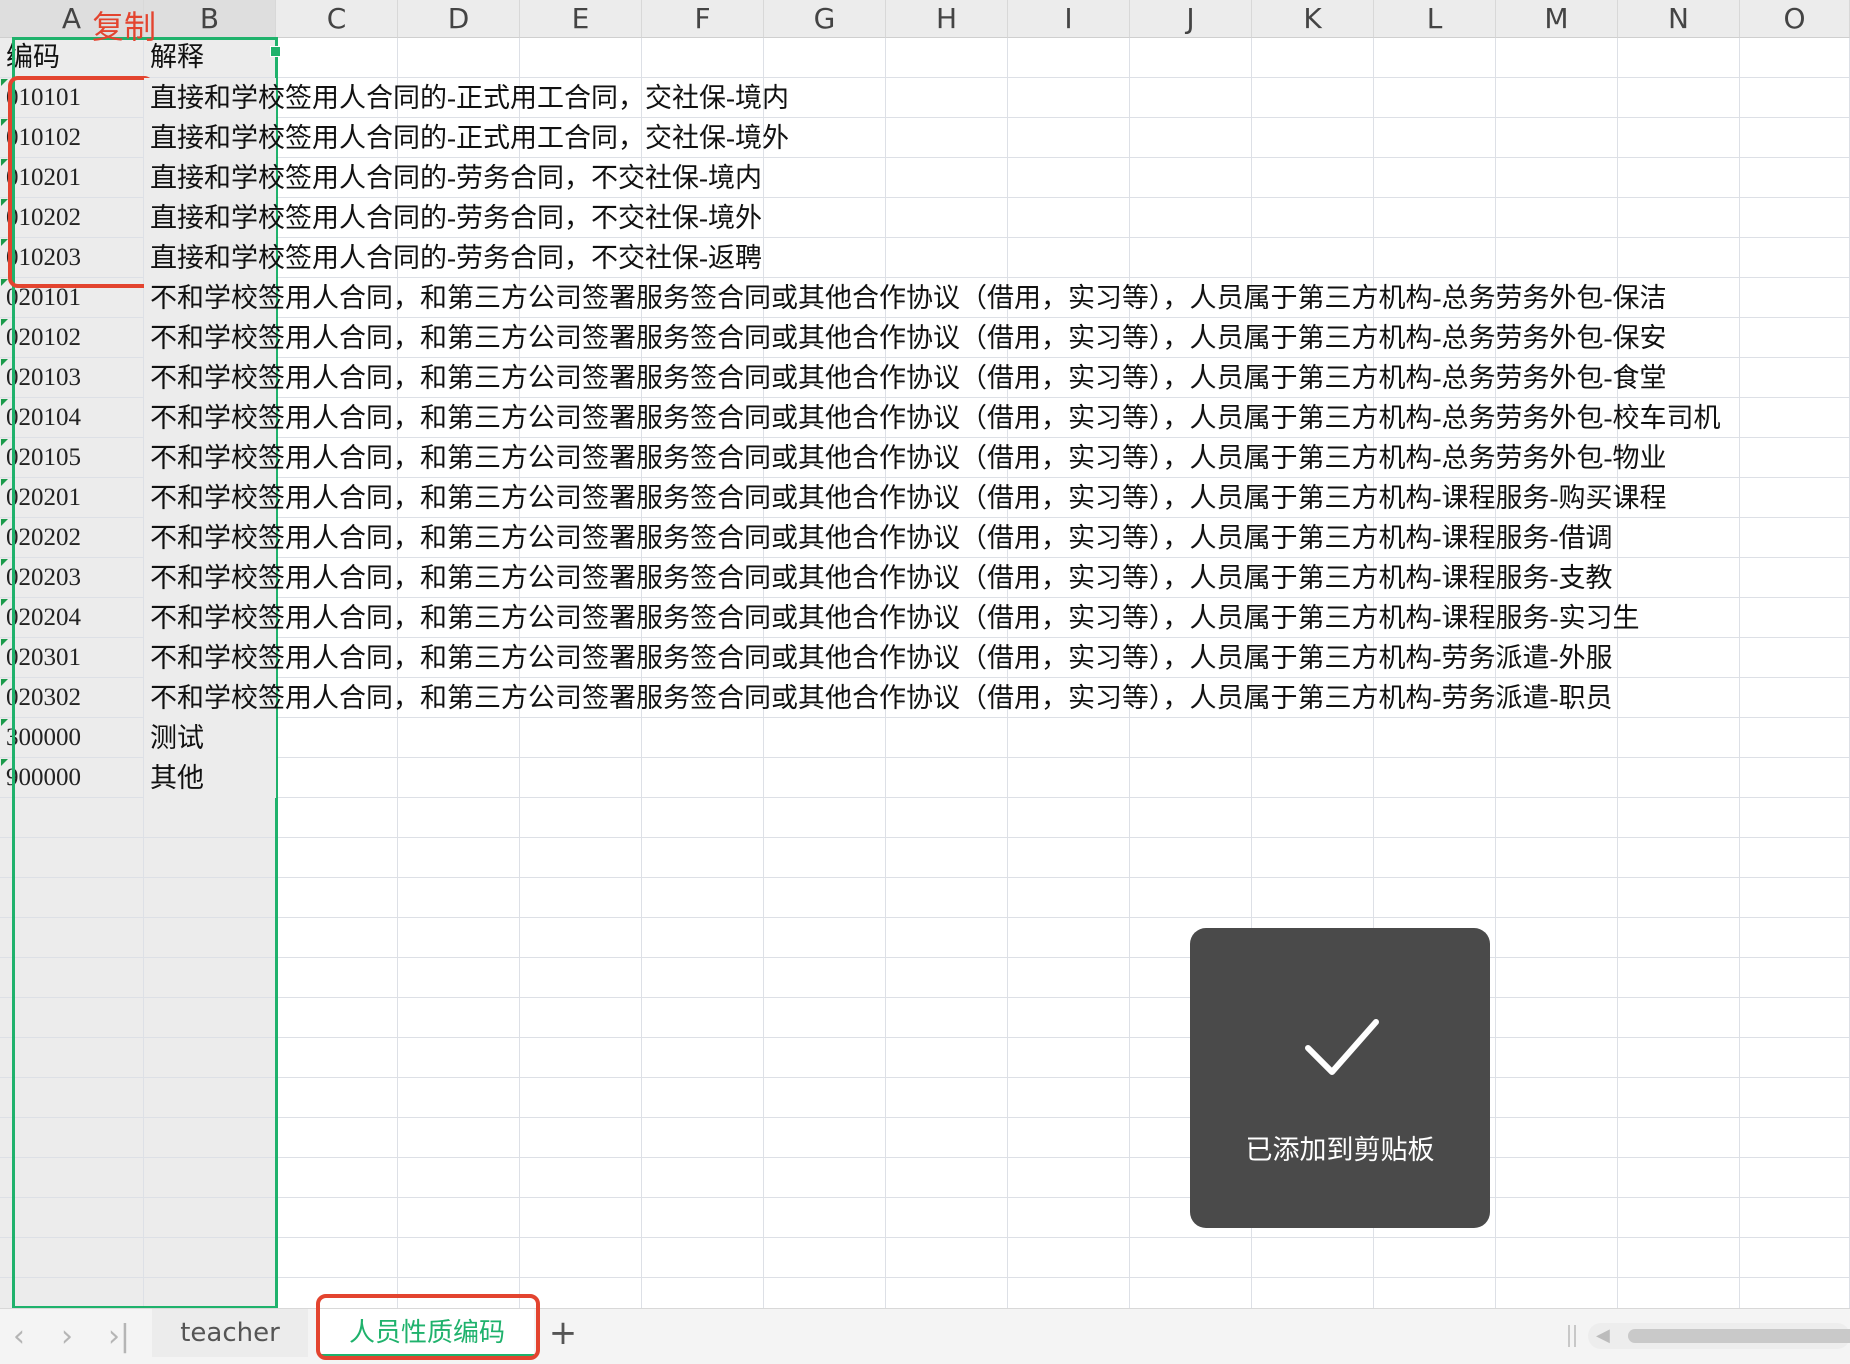  What do you see at coordinates (72, 618) in the screenshot?
I see `code-cell: 020204` at bounding box center [72, 618].